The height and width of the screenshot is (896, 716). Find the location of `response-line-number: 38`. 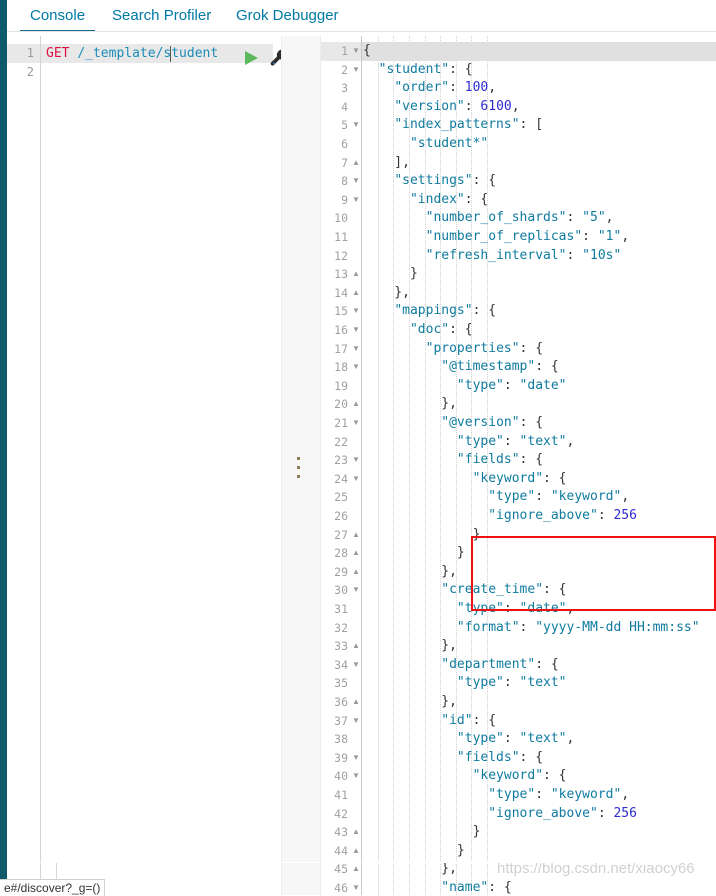

response-line-number: 38 is located at coordinates (341, 739).